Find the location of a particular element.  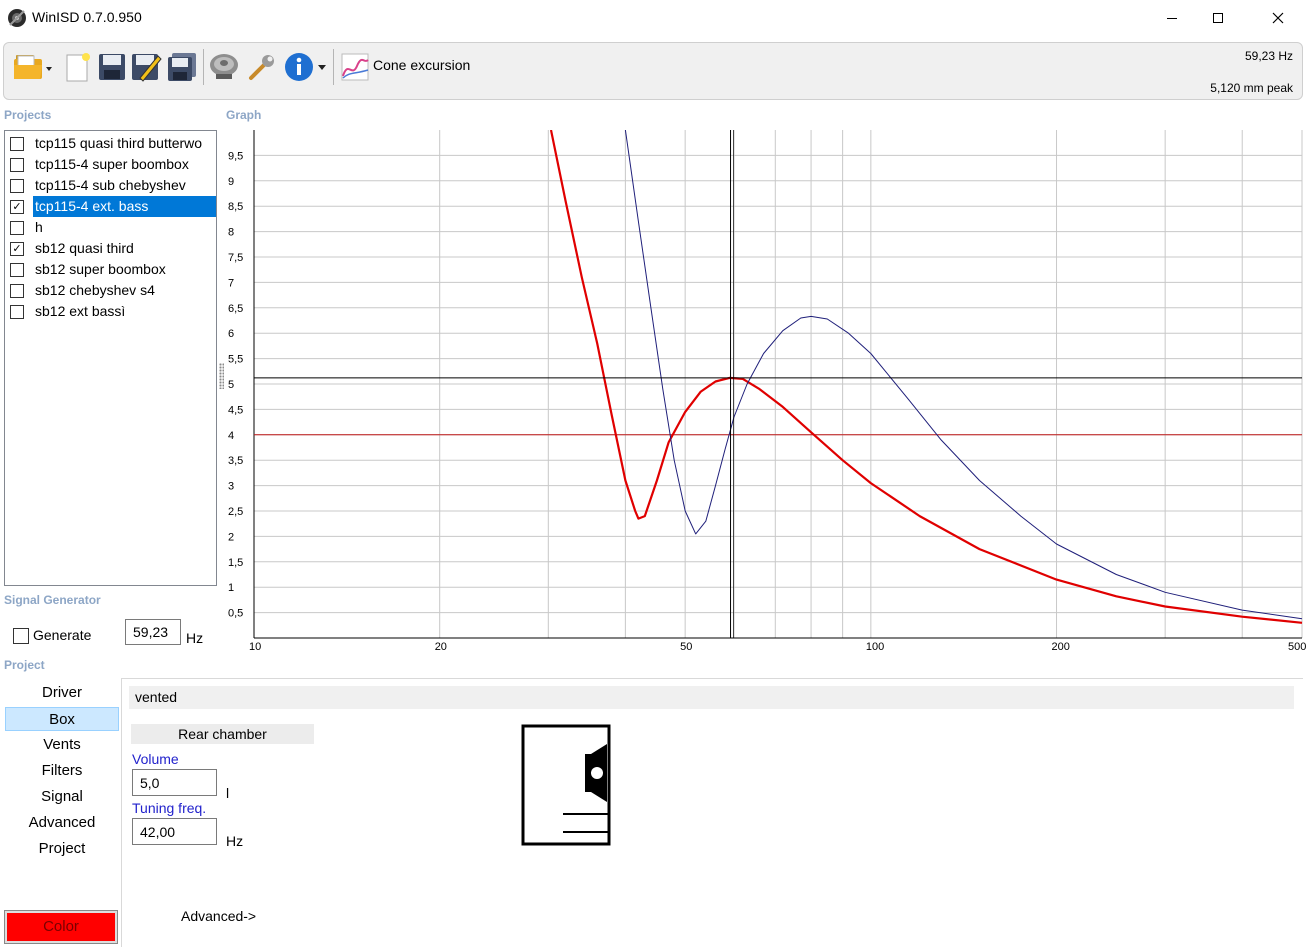

cursor-peak-readout: 5,120 mm peak is located at coordinates (1251, 88).